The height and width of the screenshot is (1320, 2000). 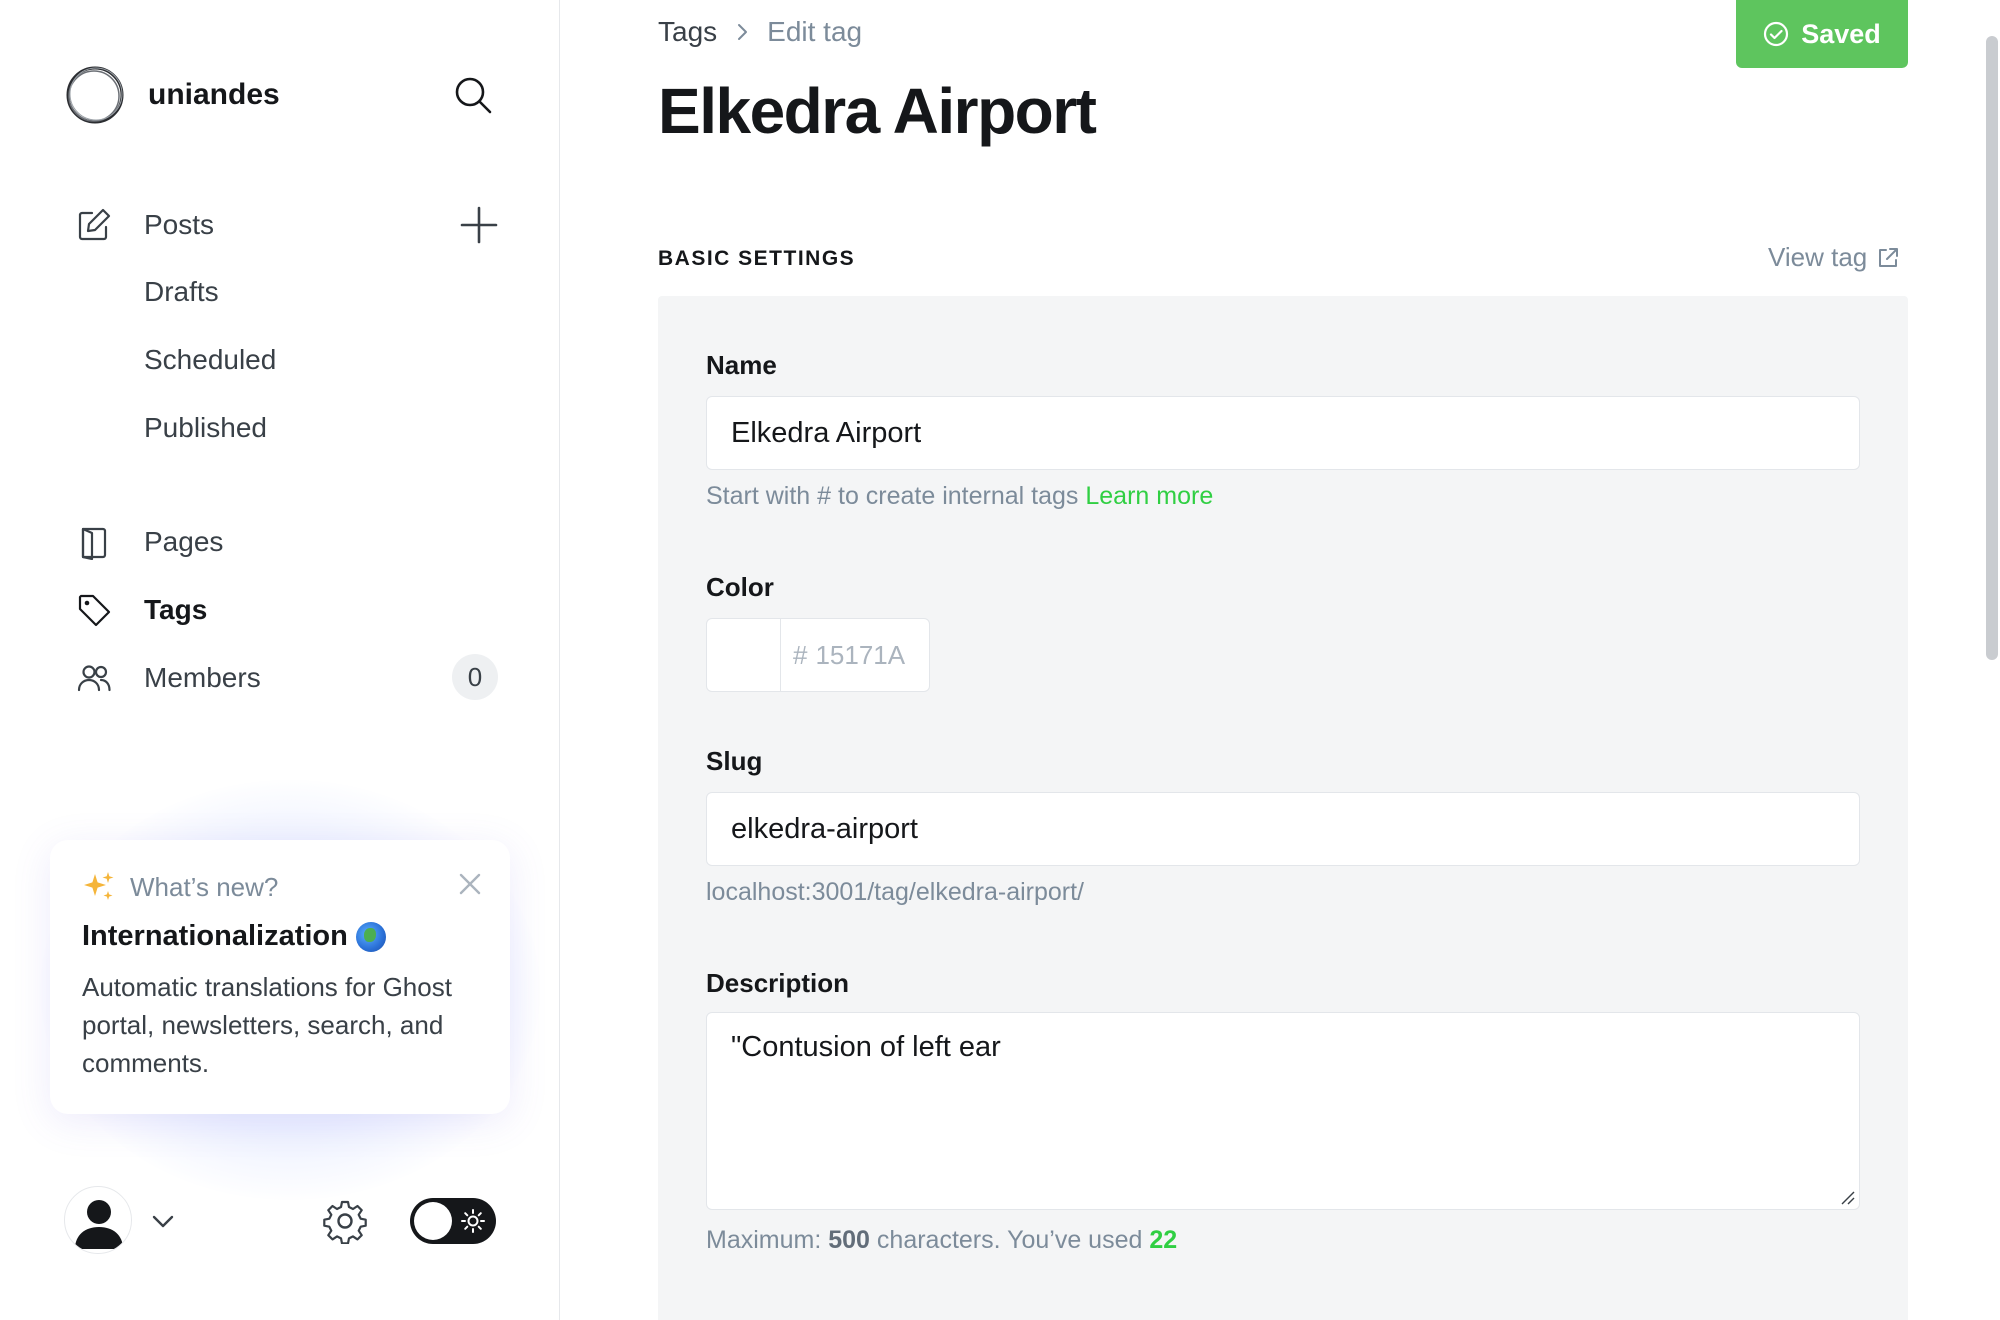 What do you see at coordinates (877, 111) in the screenshot?
I see `page-title: Elkedra Airport` at bounding box center [877, 111].